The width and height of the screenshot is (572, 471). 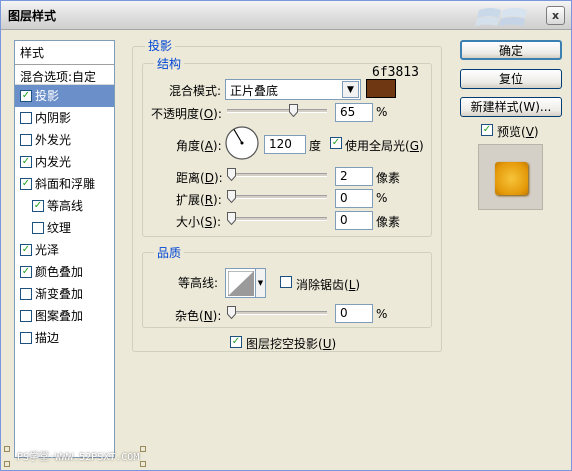 I want to click on style-item-label: 外发光, so click(x=53, y=140).